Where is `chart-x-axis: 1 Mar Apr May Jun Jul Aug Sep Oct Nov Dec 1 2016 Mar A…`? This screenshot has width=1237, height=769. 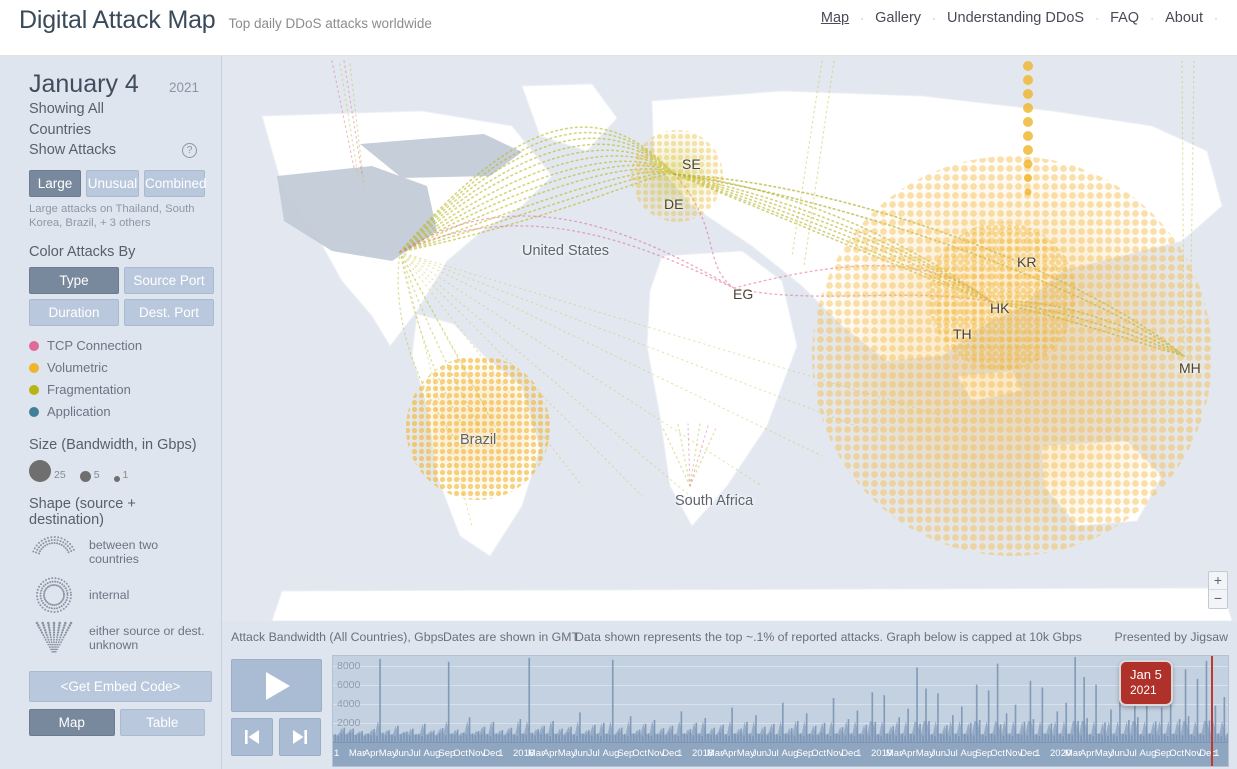 chart-x-axis: 1 Mar Apr May Jun Jul Aug Sep Oct Nov Dec 1 2016 Mar A… is located at coordinates (780, 754).